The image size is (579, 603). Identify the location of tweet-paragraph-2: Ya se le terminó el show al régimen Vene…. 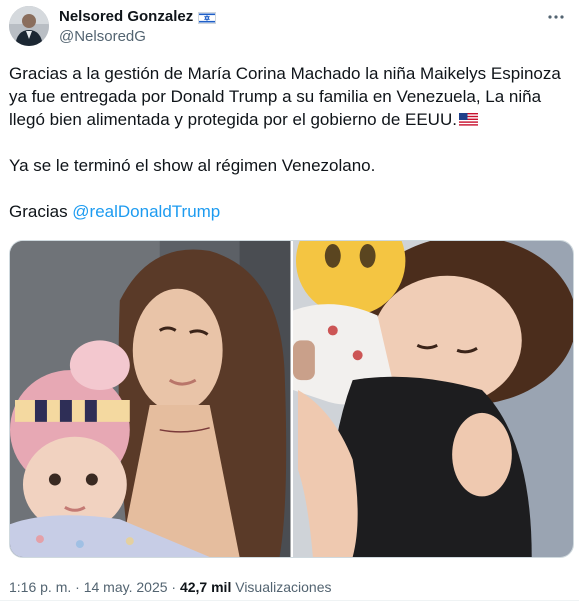
(192, 165).